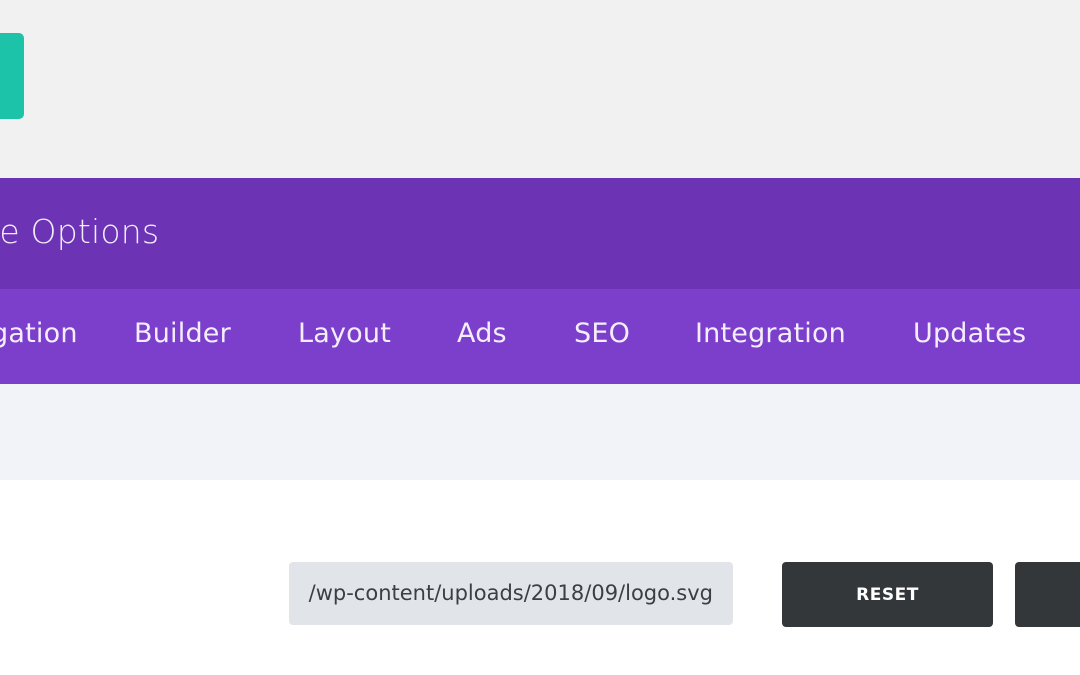  I want to click on upload-button, so click(1047, 594).